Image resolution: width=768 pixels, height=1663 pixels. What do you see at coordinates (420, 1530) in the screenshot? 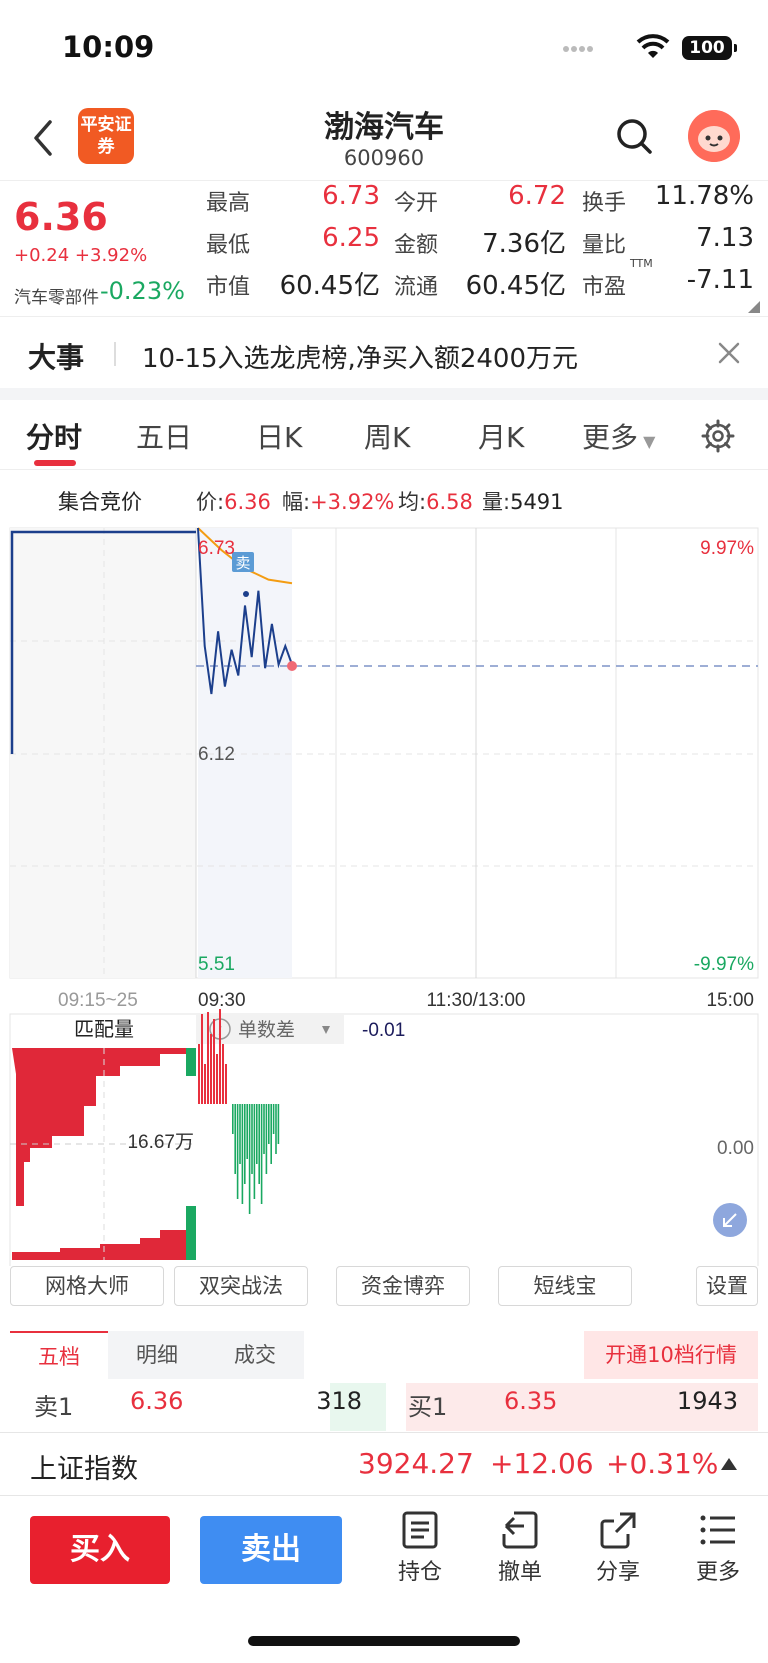
I see `positions-icon` at bounding box center [420, 1530].